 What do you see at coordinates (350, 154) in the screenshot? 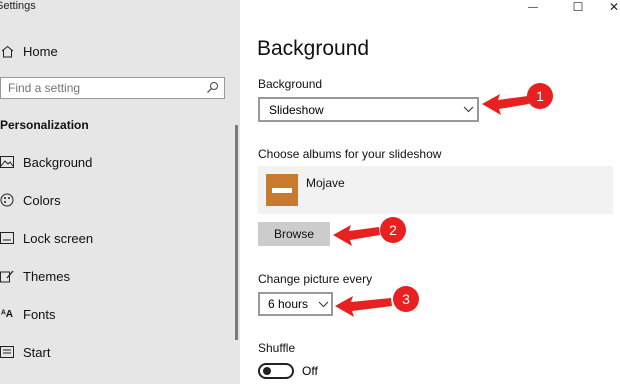
I see `albums-label: Choose albums for your slideshow` at bounding box center [350, 154].